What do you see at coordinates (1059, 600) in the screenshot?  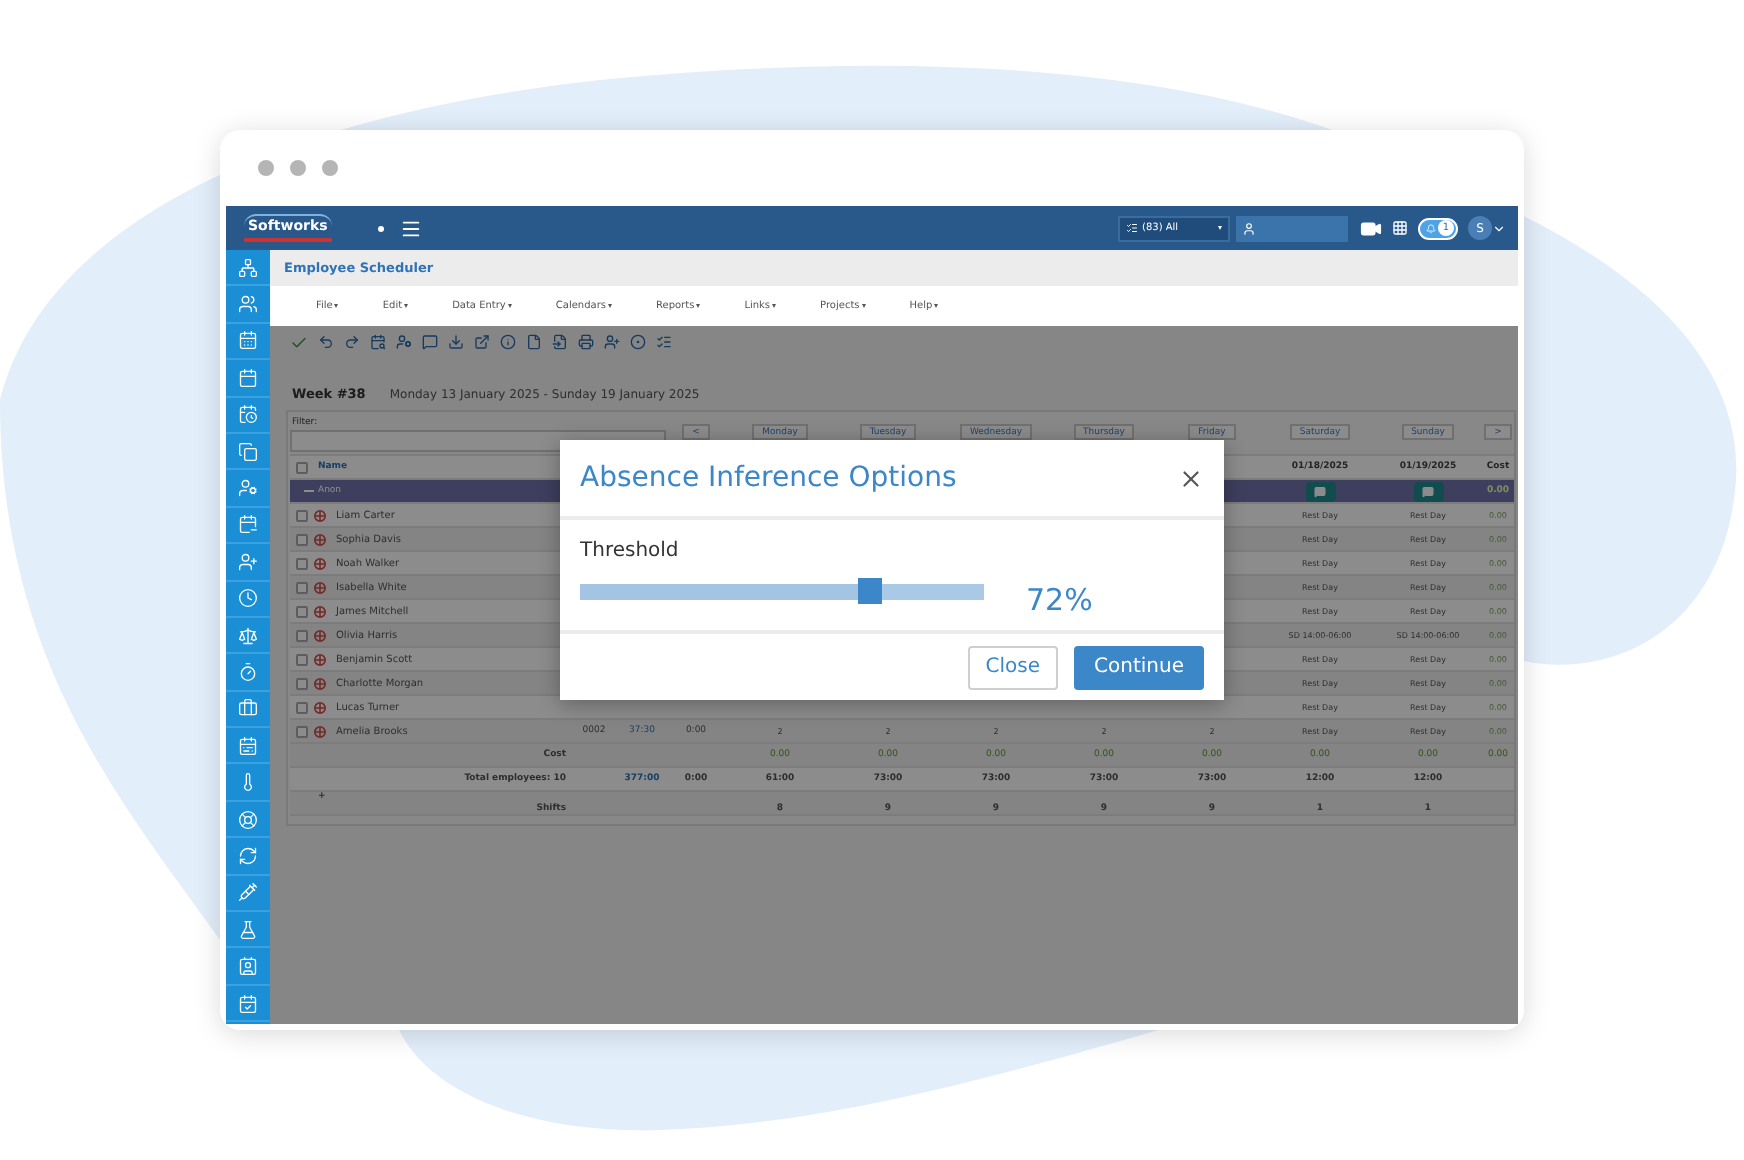 I see `slider-reading: 72%` at bounding box center [1059, 600].